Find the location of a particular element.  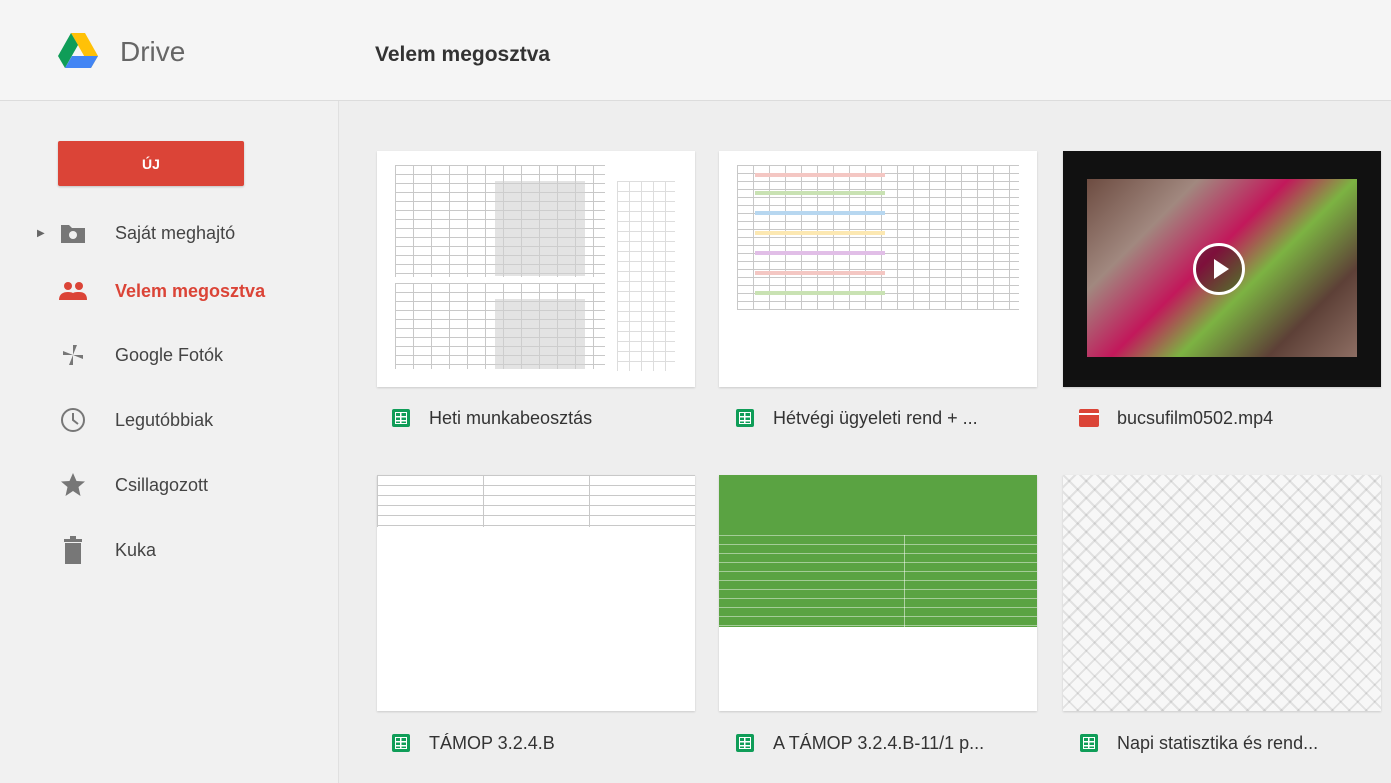

sidebar-item-label: Kuka is located at coordinates (136, 549).